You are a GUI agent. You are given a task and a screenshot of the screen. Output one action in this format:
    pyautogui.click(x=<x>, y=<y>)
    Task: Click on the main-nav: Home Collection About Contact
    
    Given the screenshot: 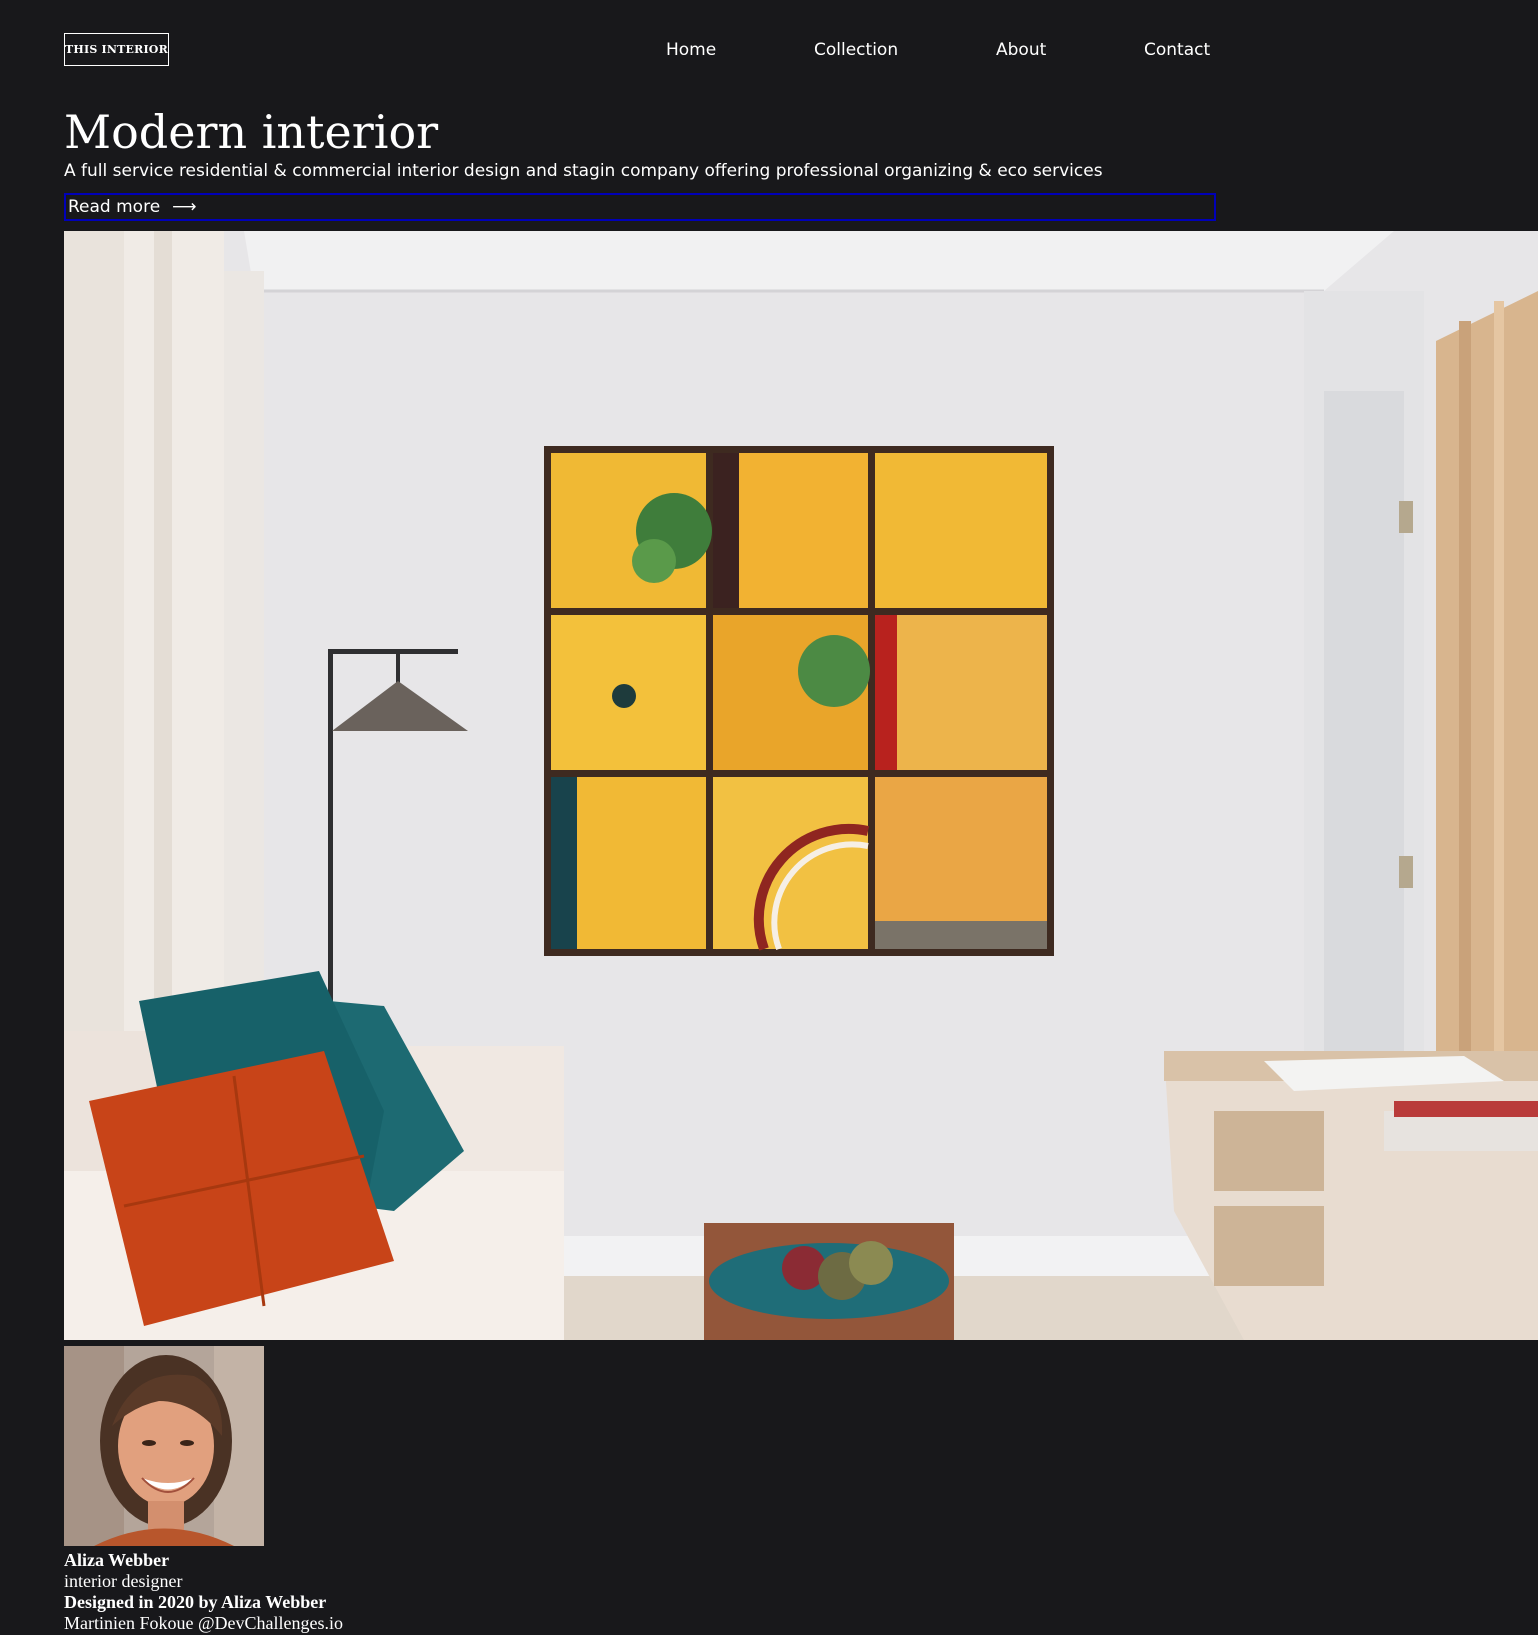 What is the action you would take?
    pyautogui.click(x=769, y=50)
    